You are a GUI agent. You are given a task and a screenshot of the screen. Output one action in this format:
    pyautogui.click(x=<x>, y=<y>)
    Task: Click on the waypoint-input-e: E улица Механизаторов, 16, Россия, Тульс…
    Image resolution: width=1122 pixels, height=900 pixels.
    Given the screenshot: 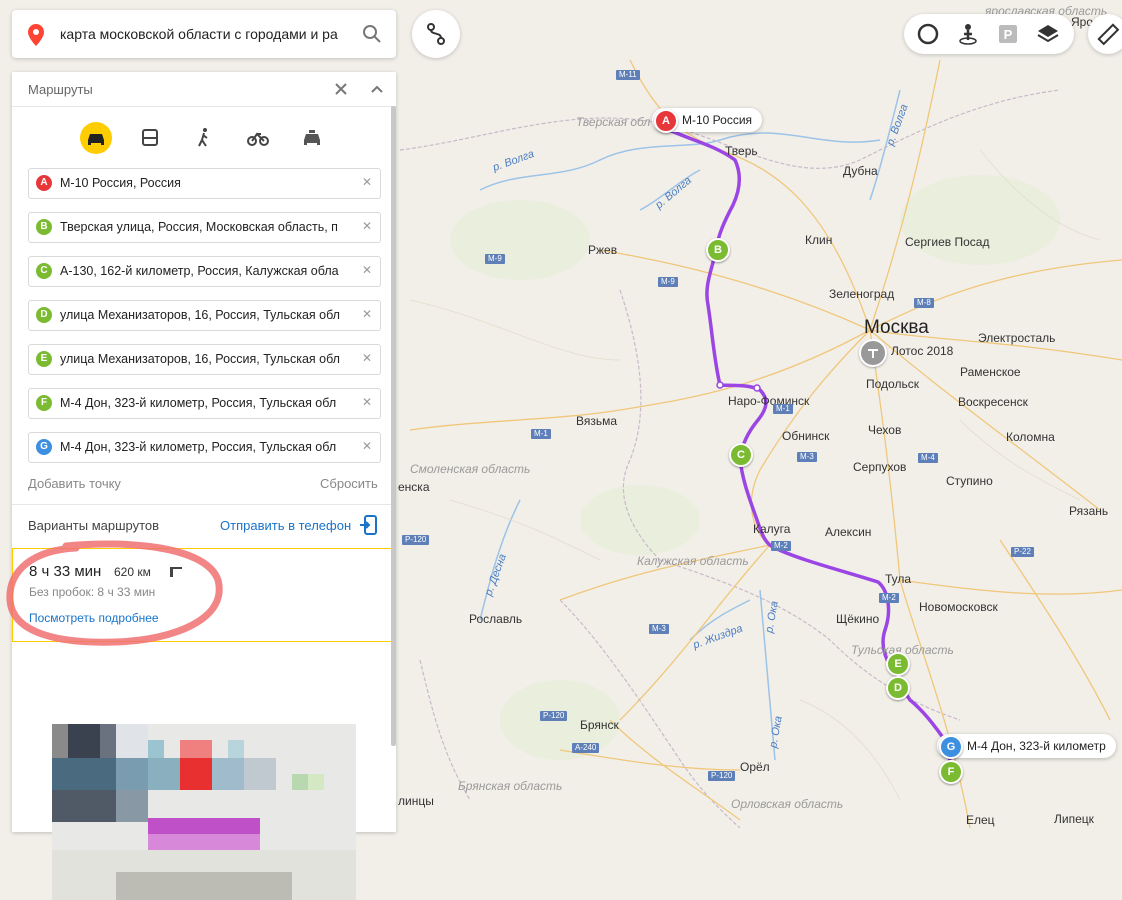 What is the action you would take?
    pyautogui.click(x=204, y=359)
    